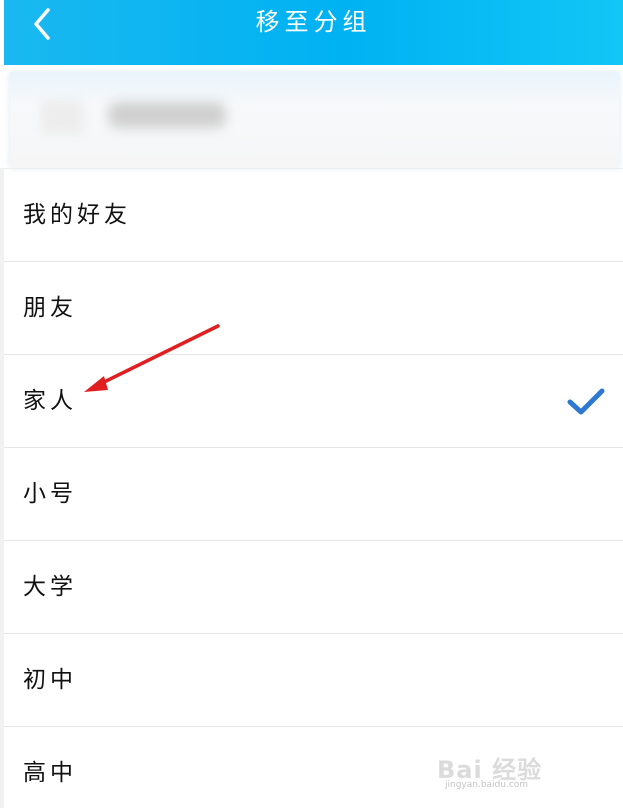  Describe the element at coordinates (313, 22) in the screenshot. I see `page-title: 移至分组` at that location.